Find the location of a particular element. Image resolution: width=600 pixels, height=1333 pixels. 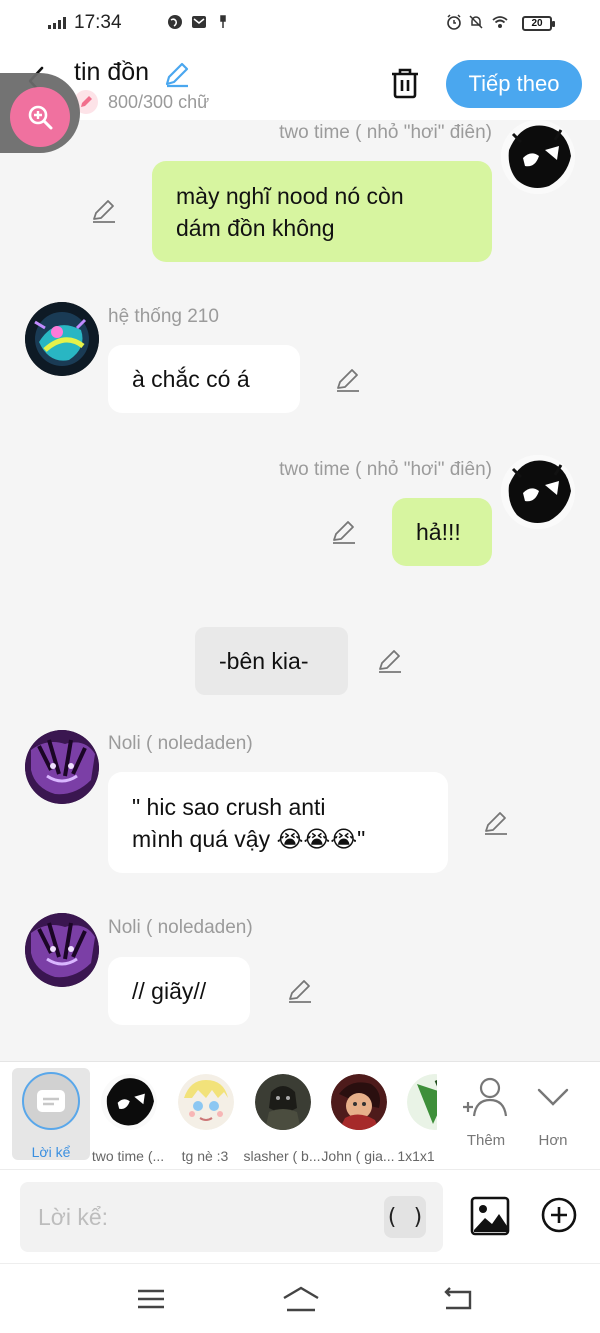

back-icon is located at coordinates (457, 1299).